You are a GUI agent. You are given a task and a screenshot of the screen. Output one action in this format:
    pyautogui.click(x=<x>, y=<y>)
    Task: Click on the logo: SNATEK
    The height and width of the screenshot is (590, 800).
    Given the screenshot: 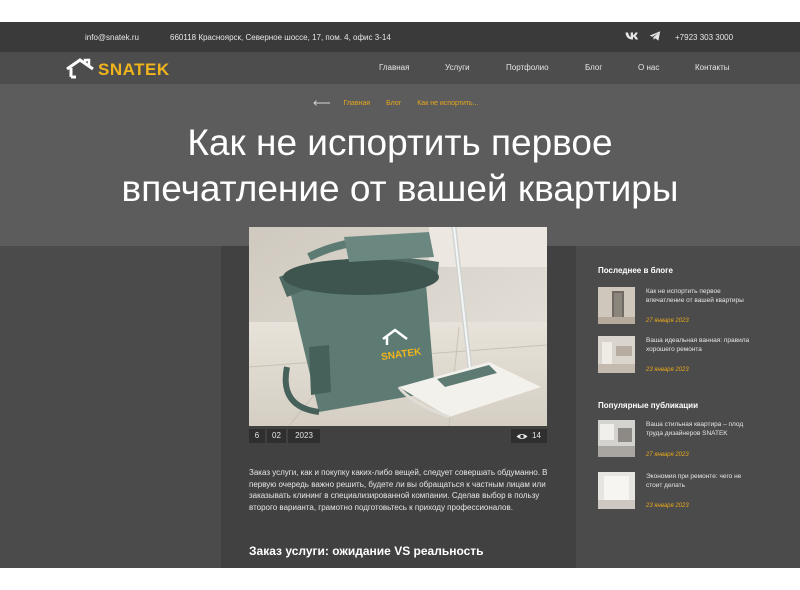 What is the action you would take?
    pyautogui.click(x=120, y=68)
    